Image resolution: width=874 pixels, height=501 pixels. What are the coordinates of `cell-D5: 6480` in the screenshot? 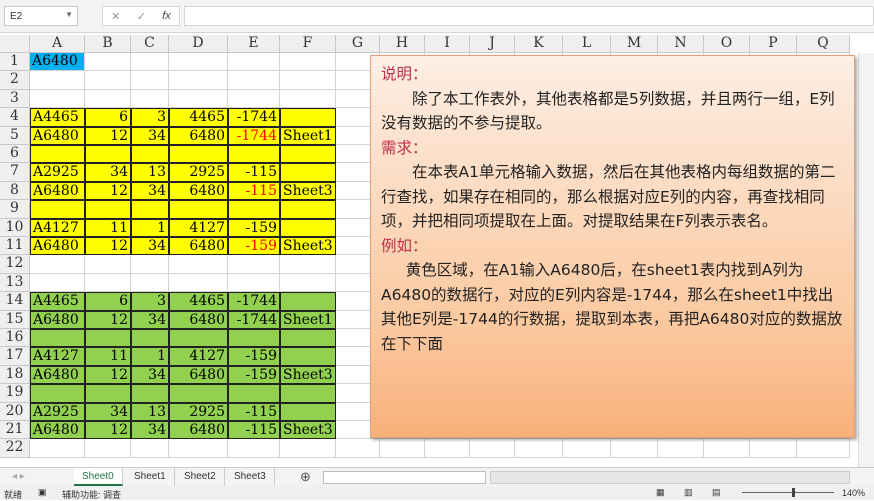 It's located at (198, 135).